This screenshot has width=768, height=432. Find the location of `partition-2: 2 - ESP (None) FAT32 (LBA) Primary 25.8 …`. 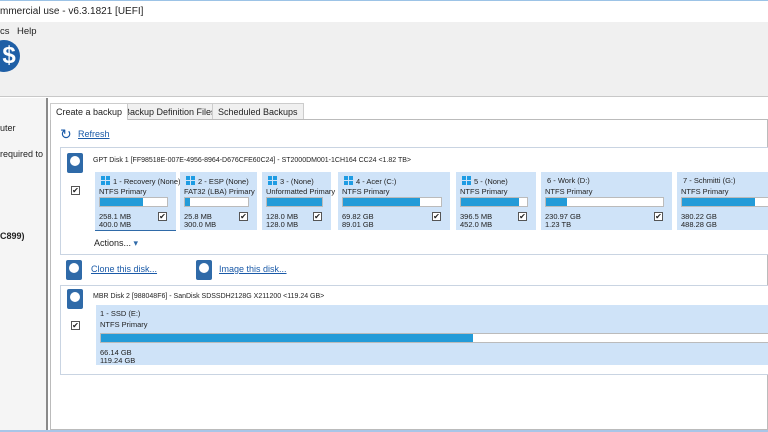

partition-2: 2 - ESP (None) FAT32 (LBA) Primary 25.8 … is located at coordinates (218, 201).